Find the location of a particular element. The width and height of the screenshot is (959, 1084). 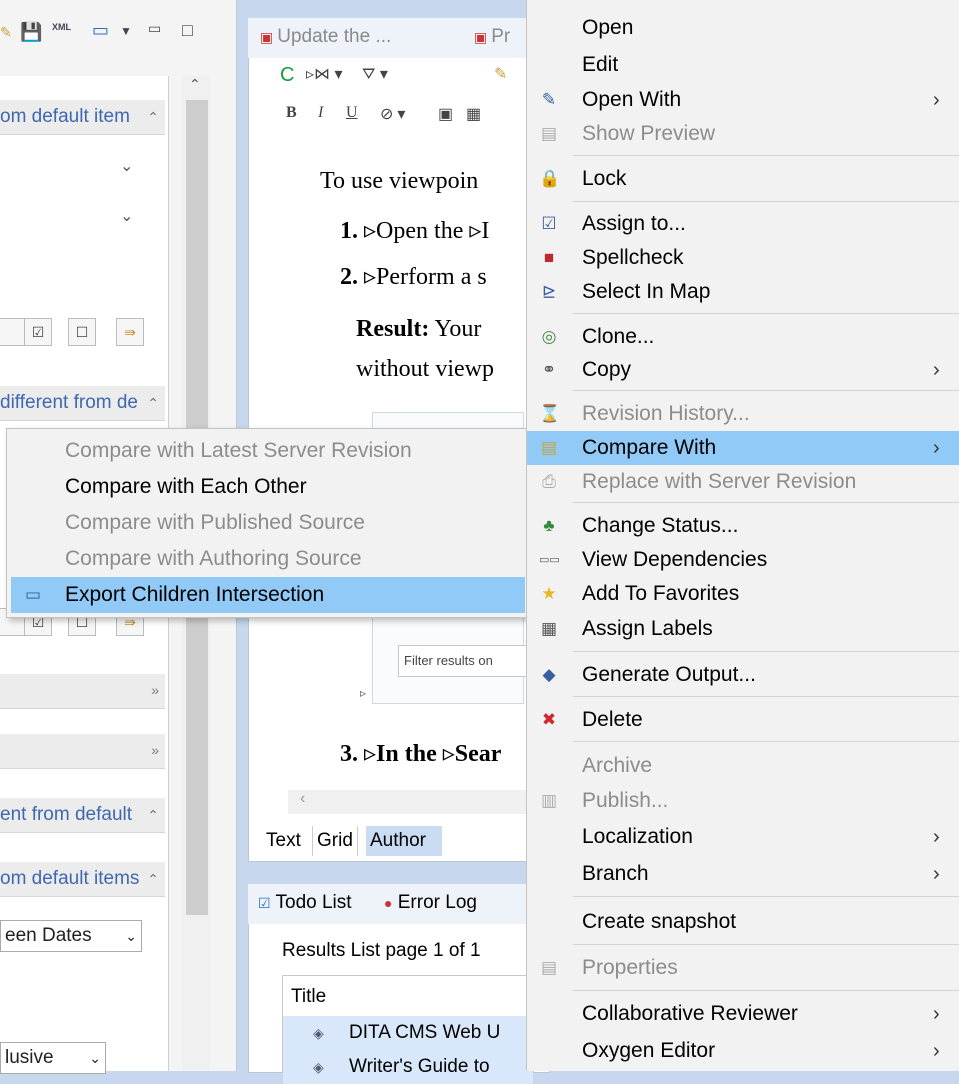

view-menu-icon: ▭ is located at coordinates (100, 30).